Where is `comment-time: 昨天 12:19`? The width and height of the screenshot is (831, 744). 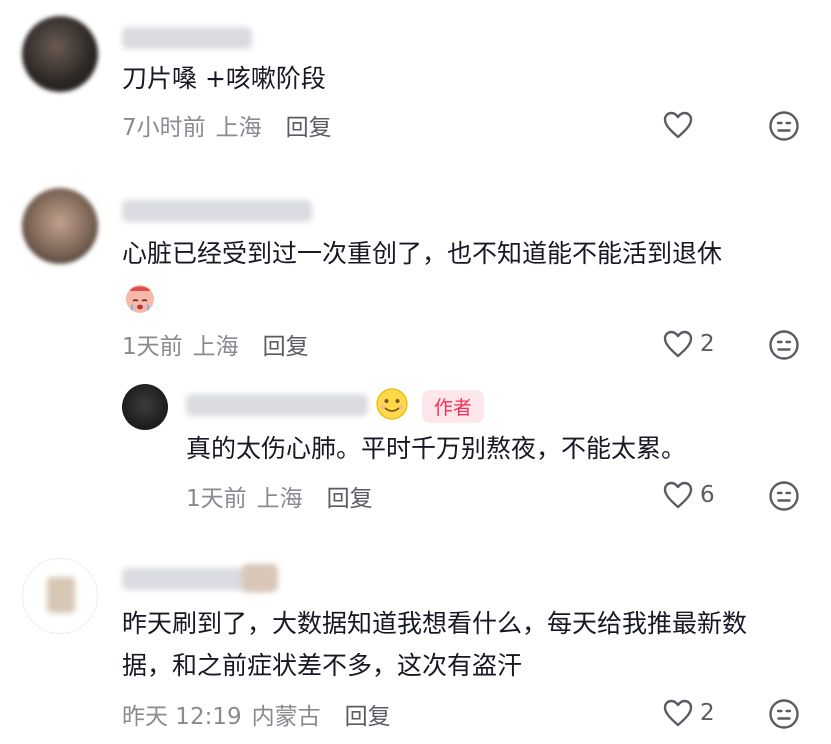
comment-time: 昨天 12:19 is located at coordinates (182, 717).